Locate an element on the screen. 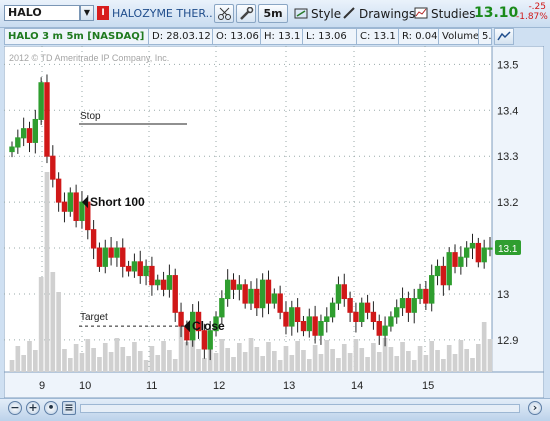 This screenshot has width=550, height=421. close-label: Close is located at coordinates (208, 326).